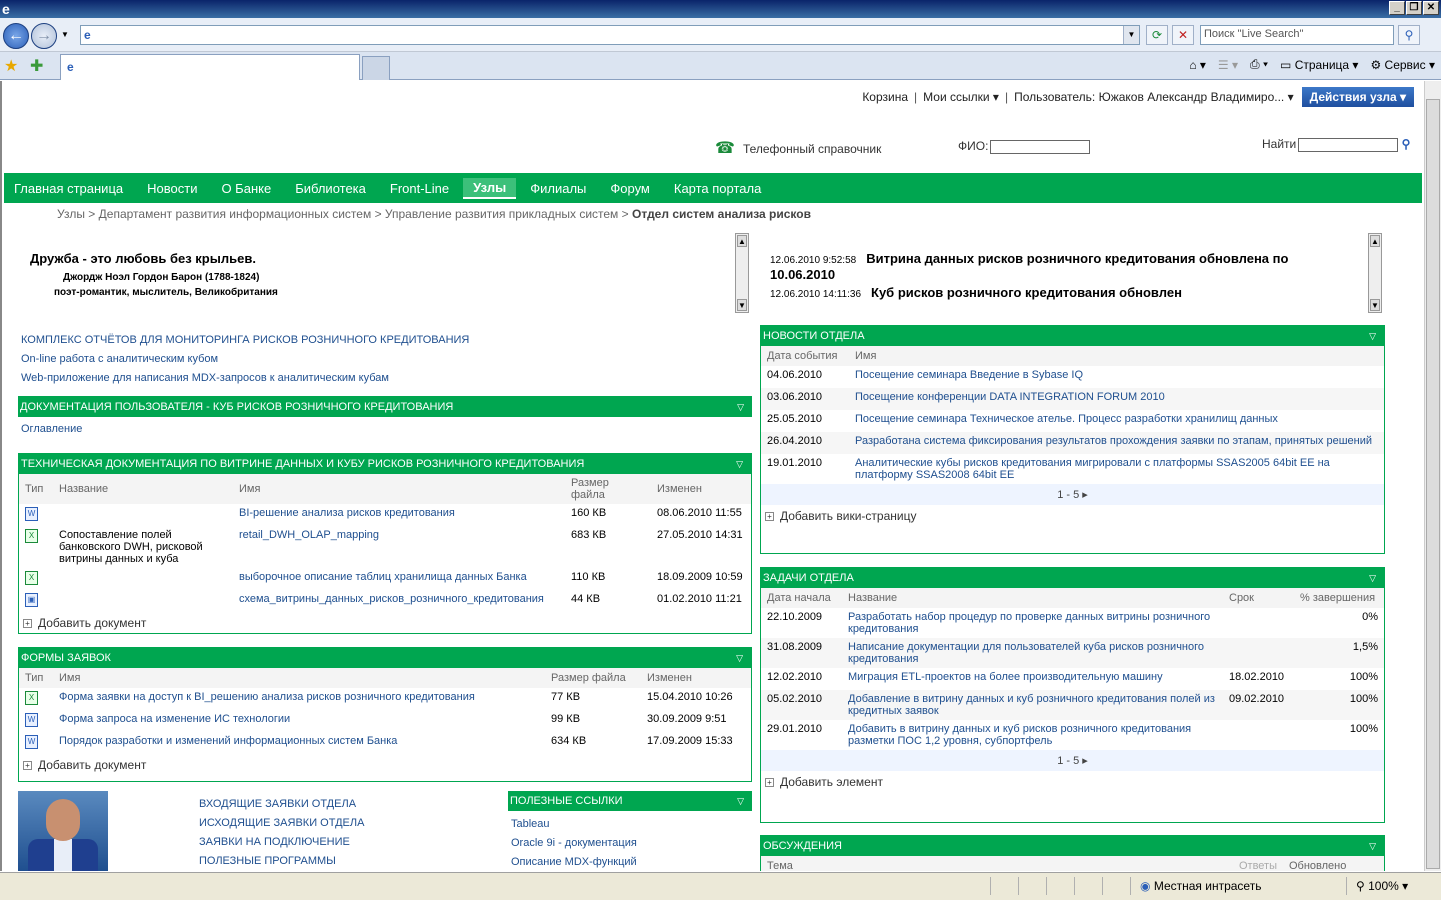  I want to click on feeds-icon: ☰ ▾, so click(1228, 65).